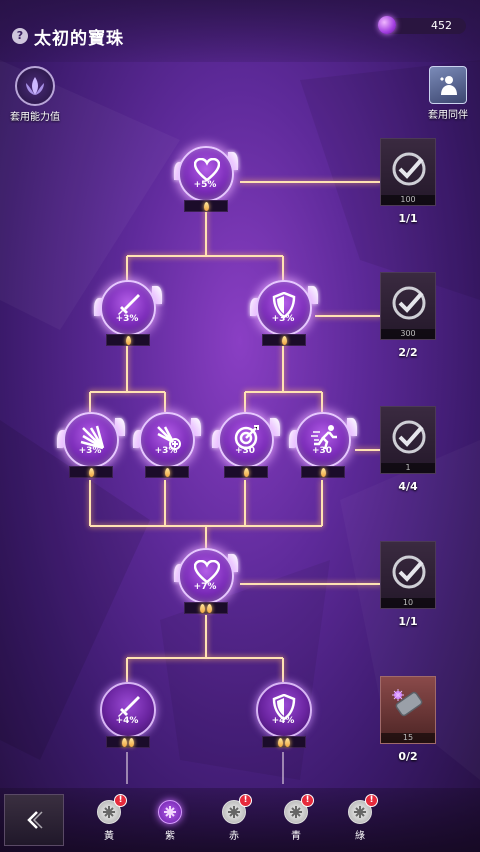 Image resolution: width=480 pixels, height=852 pixels. I want to click on reward-card: 300, so click(408, 306).